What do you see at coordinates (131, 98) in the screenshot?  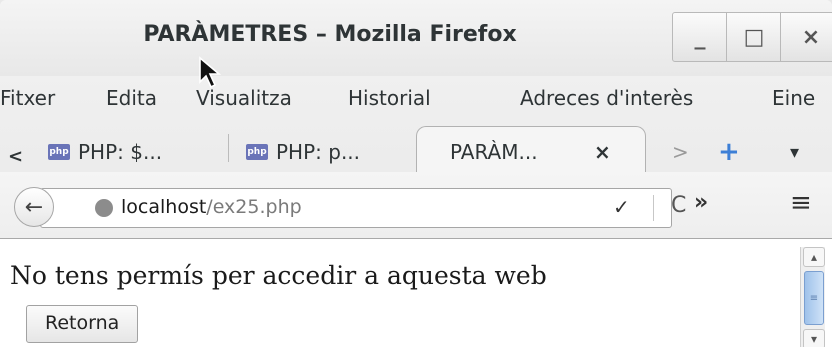 I see `menu-edit: Edita` at bounding box center [131, 98].